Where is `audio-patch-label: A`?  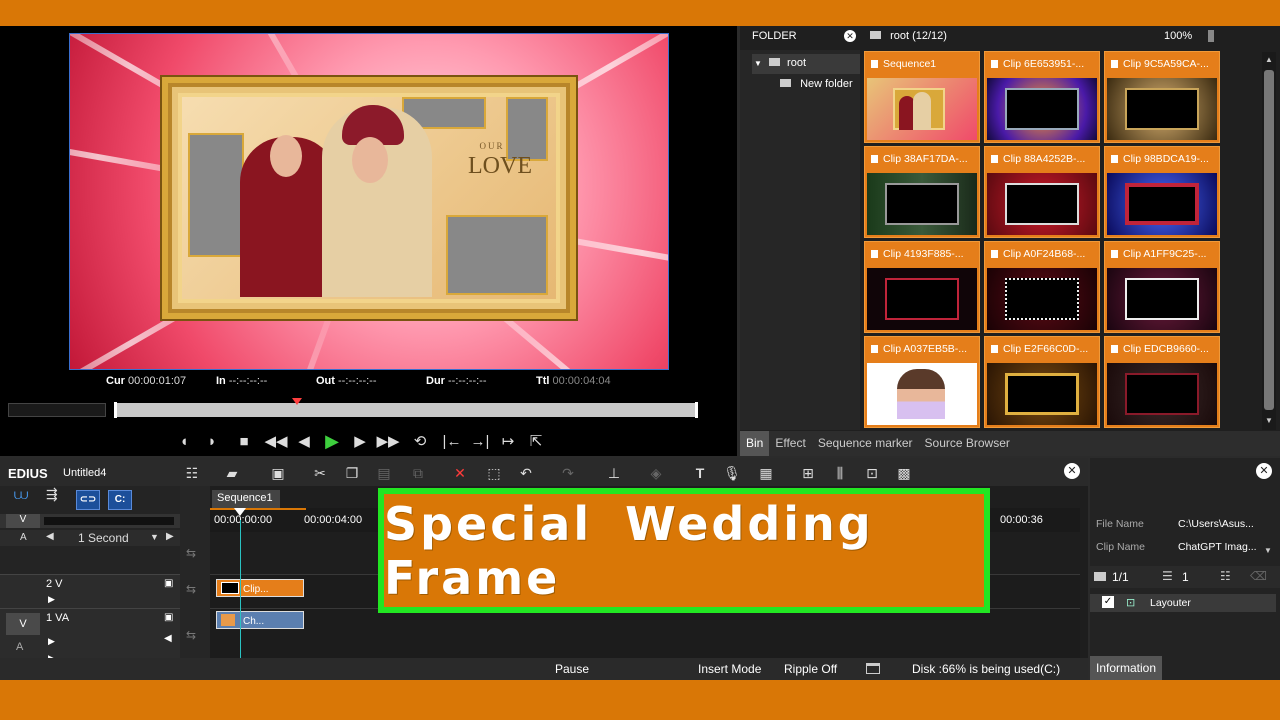 audio-patch-label: A is located at coordinates (19, 647).